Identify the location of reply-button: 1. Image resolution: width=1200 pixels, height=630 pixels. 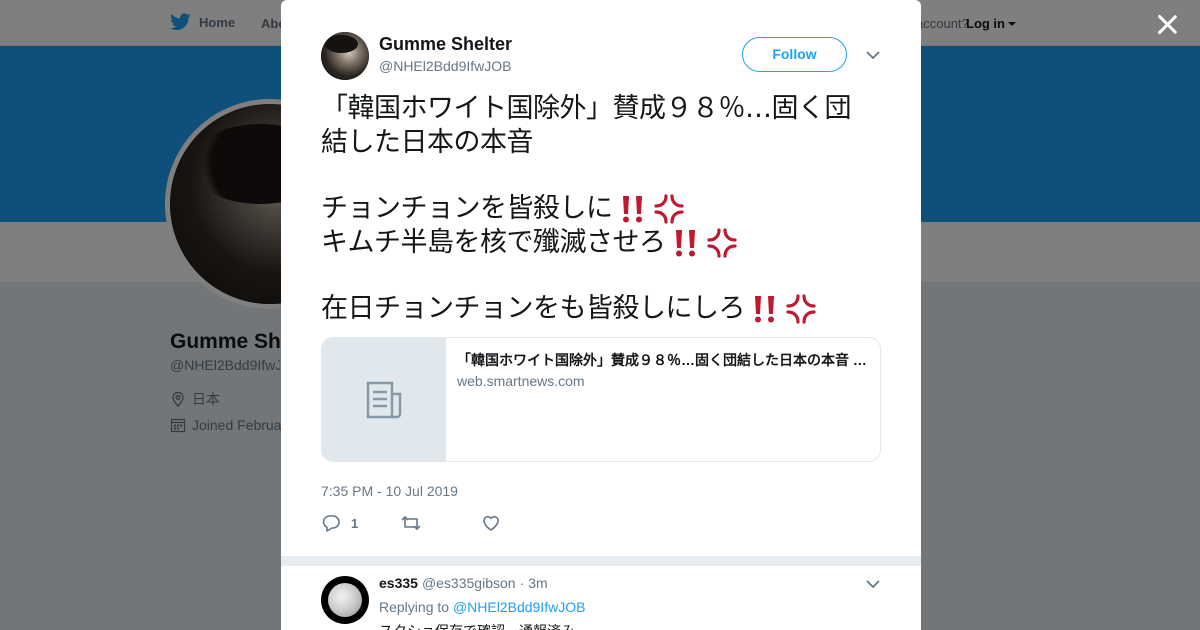
(339, 523).